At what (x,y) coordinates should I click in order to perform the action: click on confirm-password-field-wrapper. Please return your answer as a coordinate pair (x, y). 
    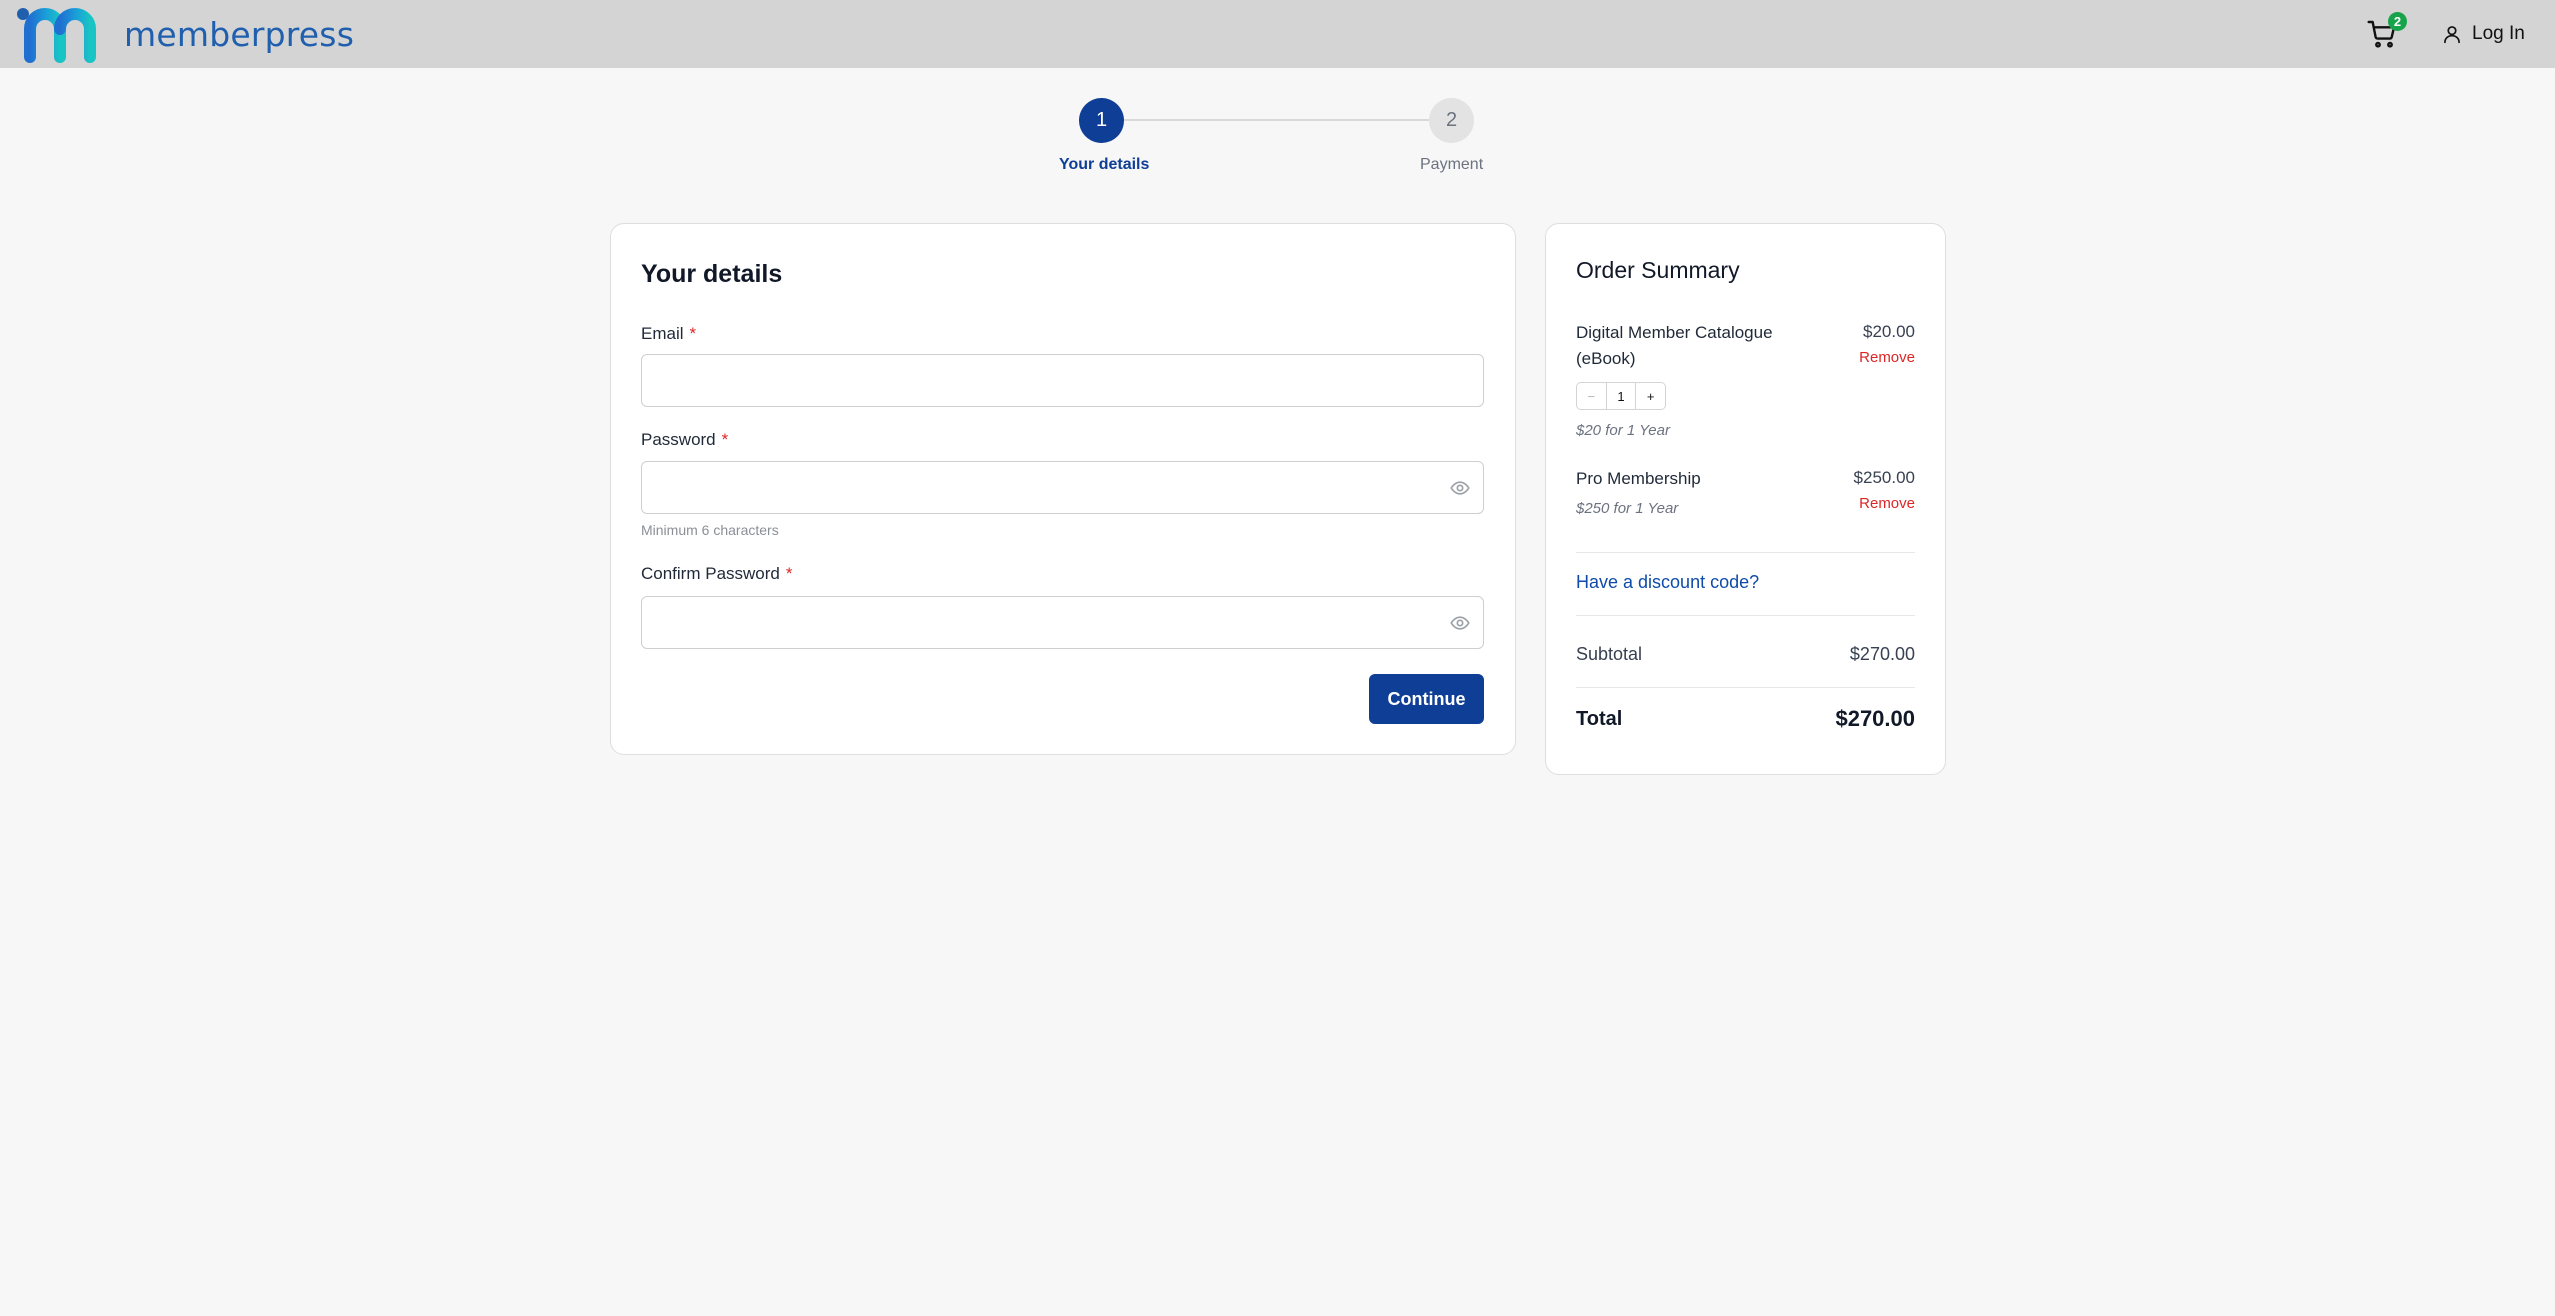
    Looking at the image, I should click on (1062, 622).